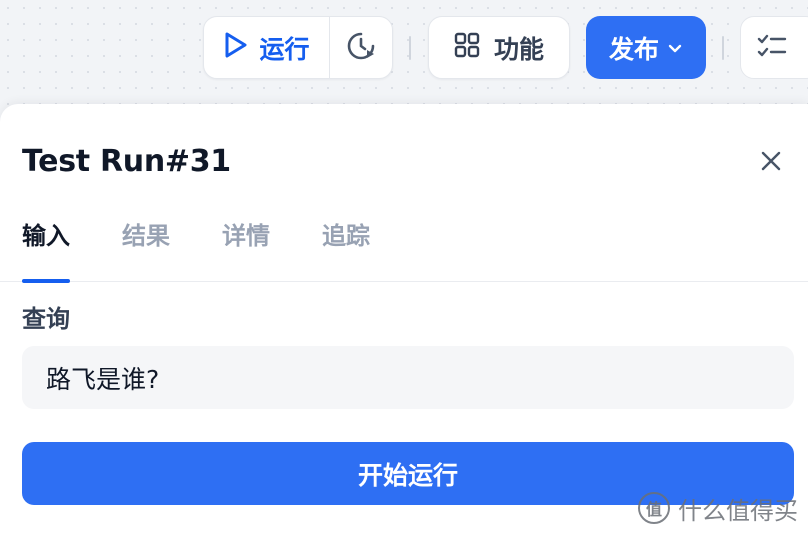 Image resolution: width=808 pixels, height=536 pixels. Describe the element at coordinates (46, 248) in the screenshot. I see `tab-input: 输入` at that location.